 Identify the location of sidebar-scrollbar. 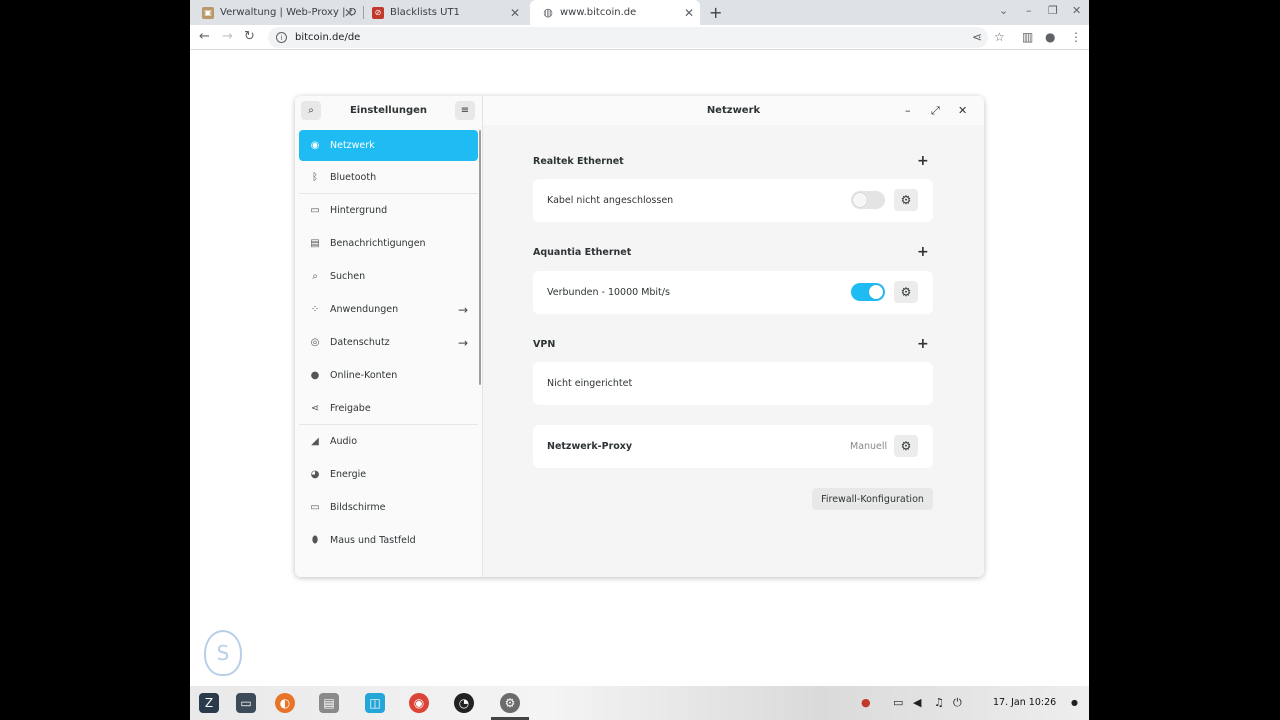
(480, 257).